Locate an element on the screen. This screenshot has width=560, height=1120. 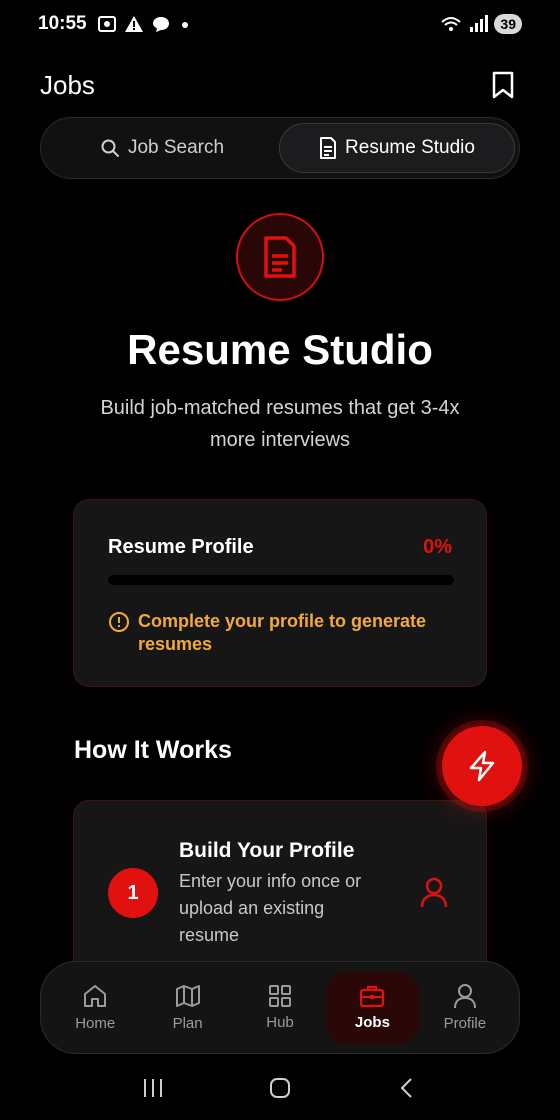
nav-item-home: Home is located at coordinates (95, 1008).